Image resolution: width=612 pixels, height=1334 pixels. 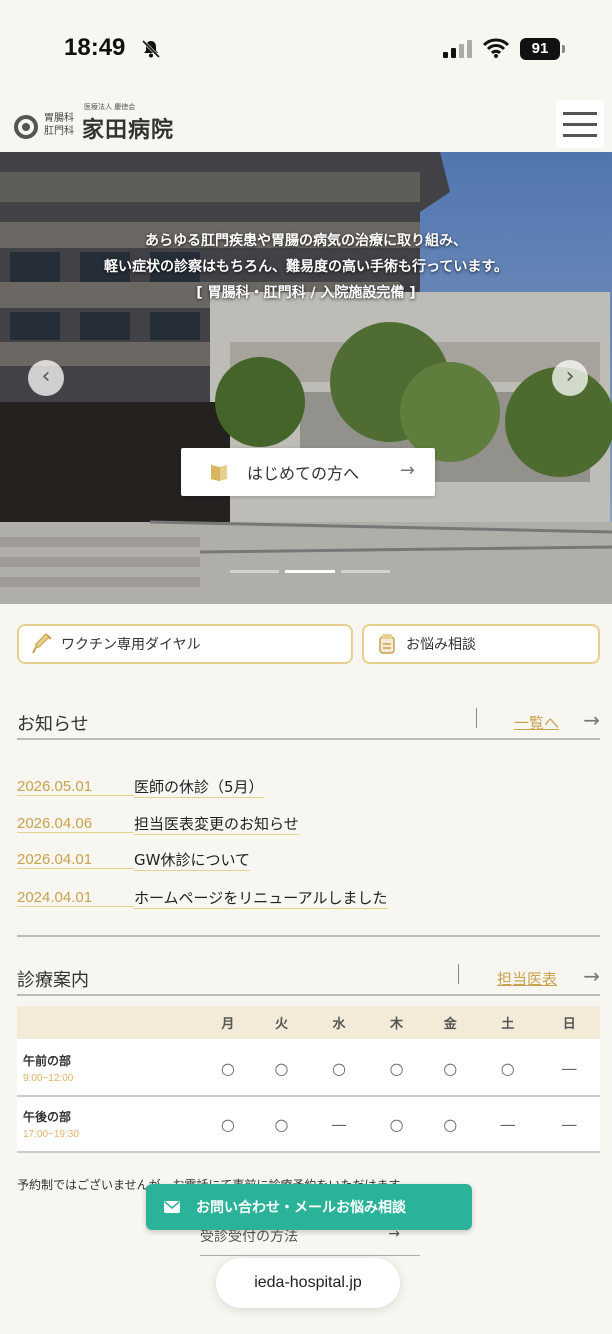 What do you see at coordinates (109, 1124) in the screenshot?
I see `slot-header: 午後の部 17:00~19:30` at bounding box center [109, 1124].